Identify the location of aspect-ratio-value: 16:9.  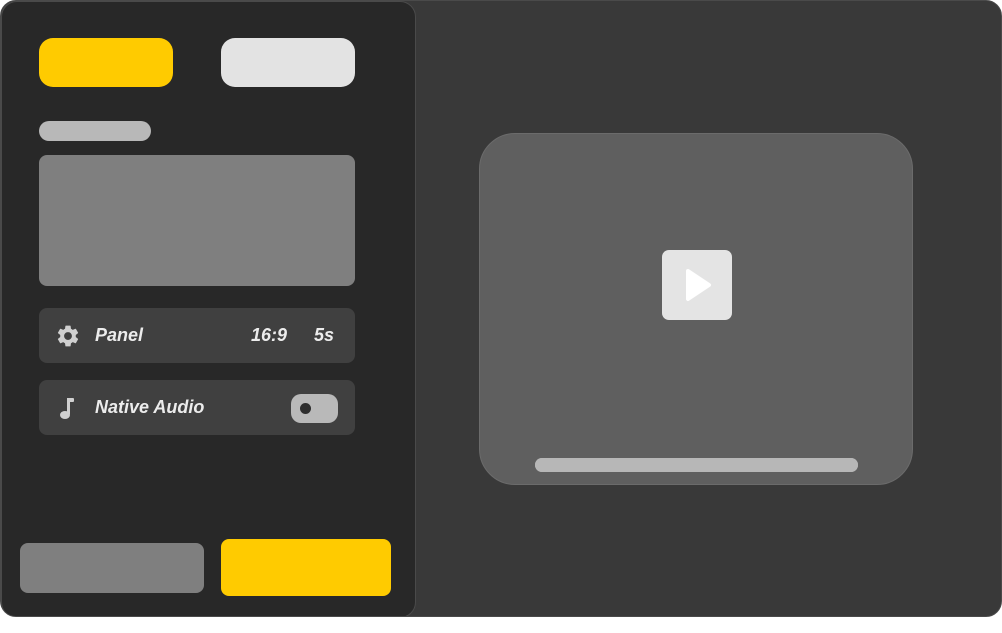
(269, 335).